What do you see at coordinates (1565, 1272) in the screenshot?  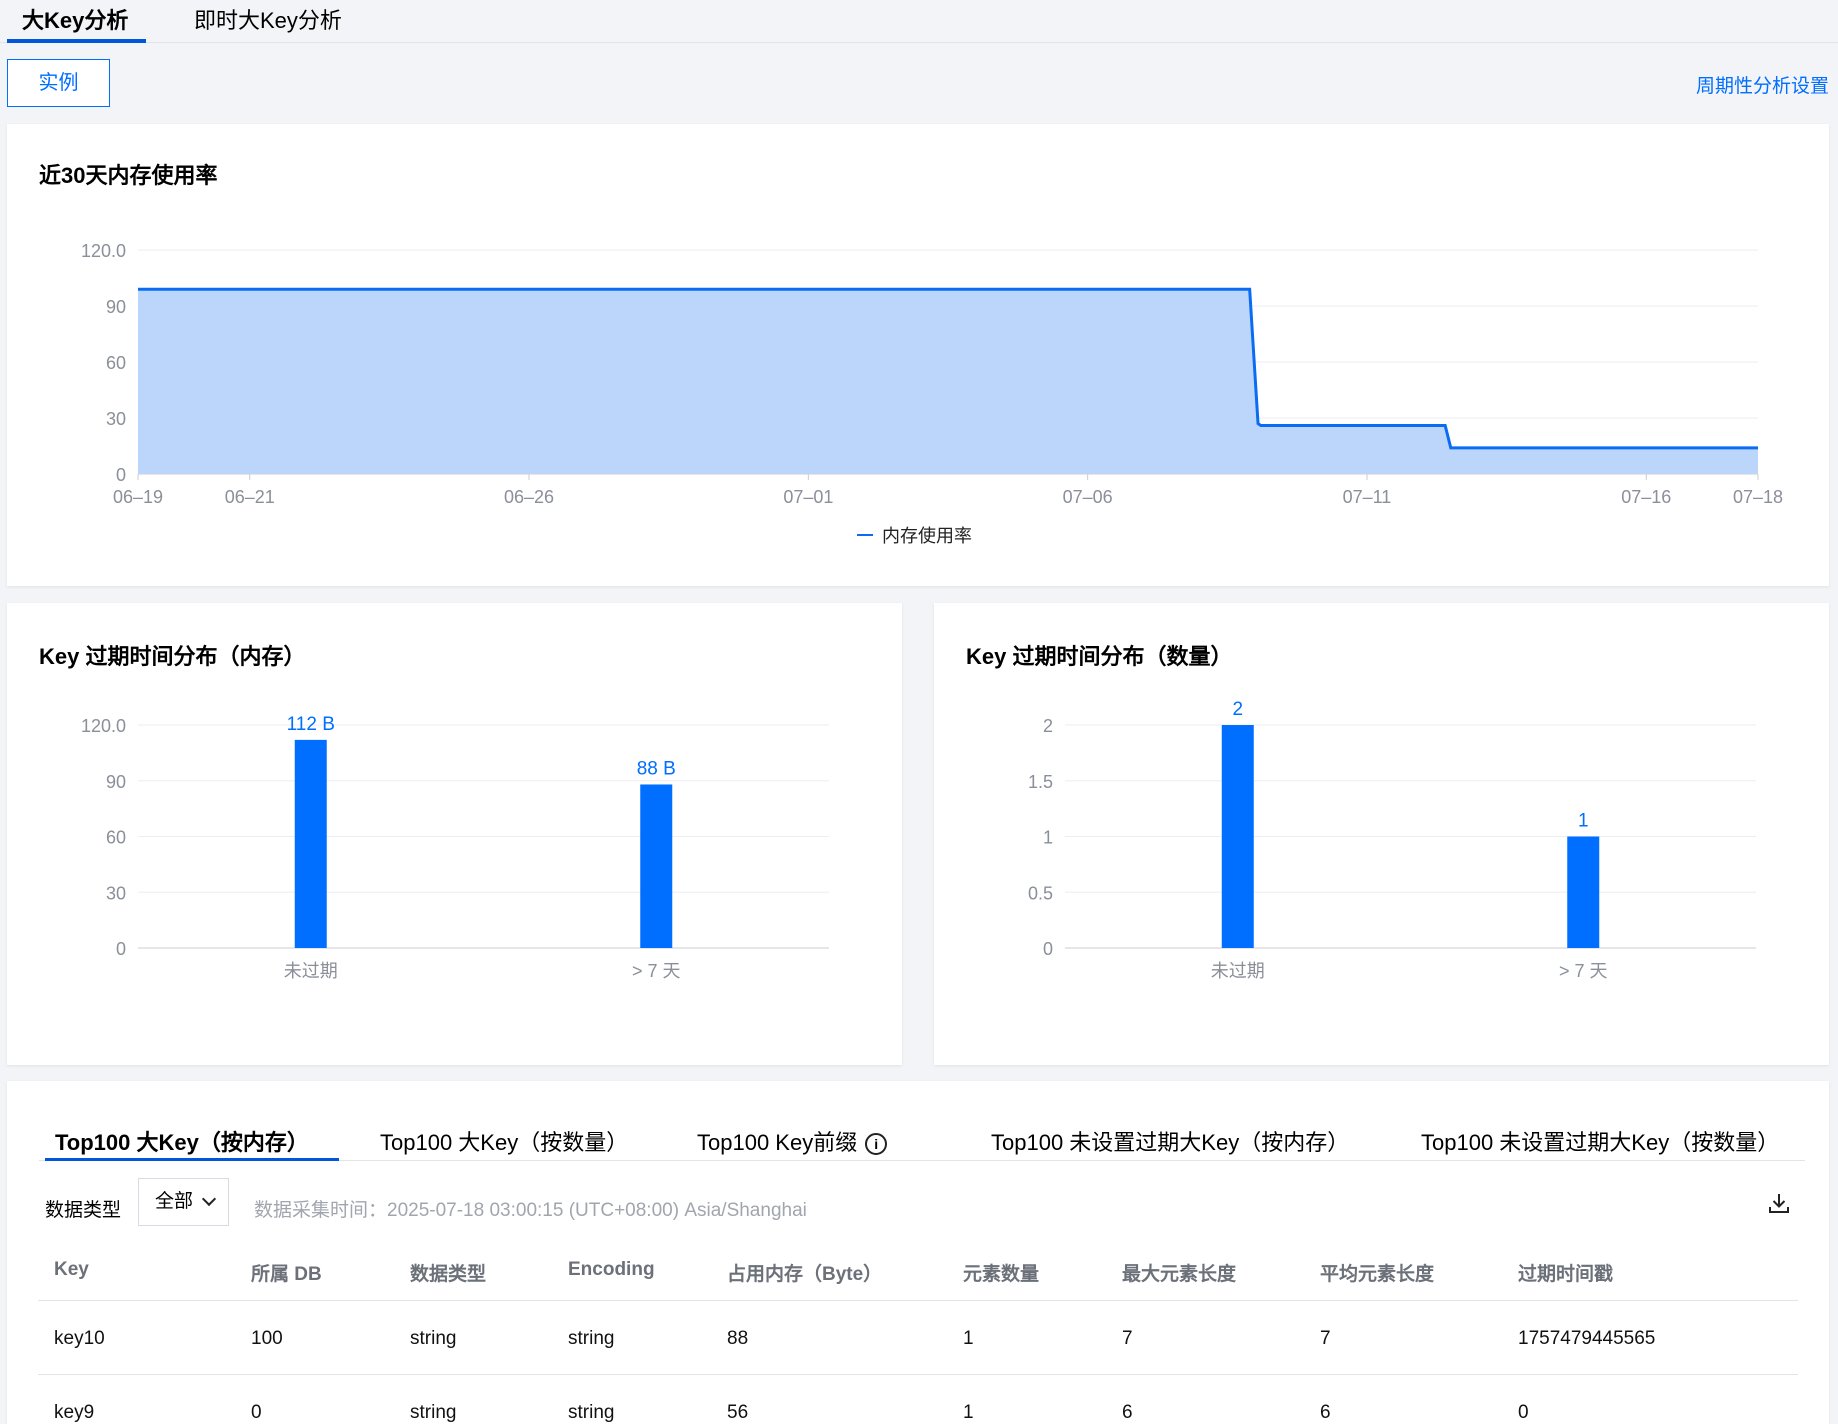 I see `col-expire-timestamp: 过期时间戳` at bounding box center [1565, 1272].